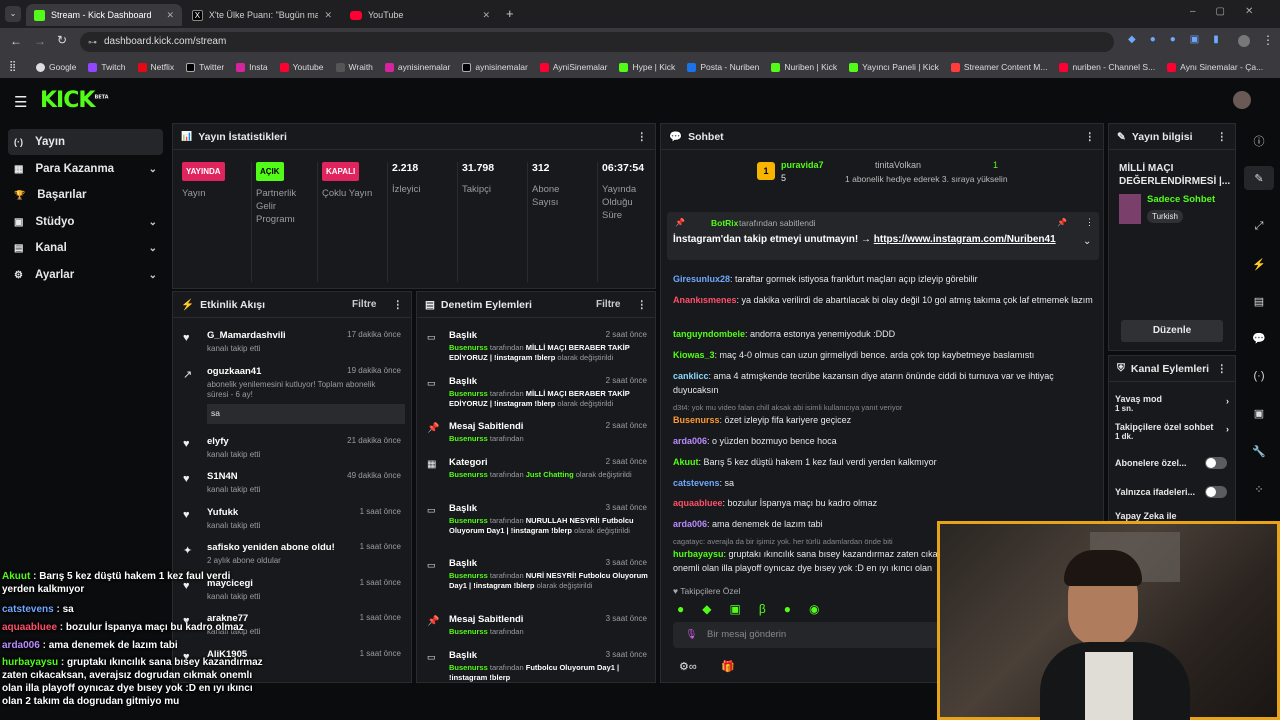  Describe the element at coordinates (12, 66) in the screenshot. I see `apps-icon: ⣿` at that location.